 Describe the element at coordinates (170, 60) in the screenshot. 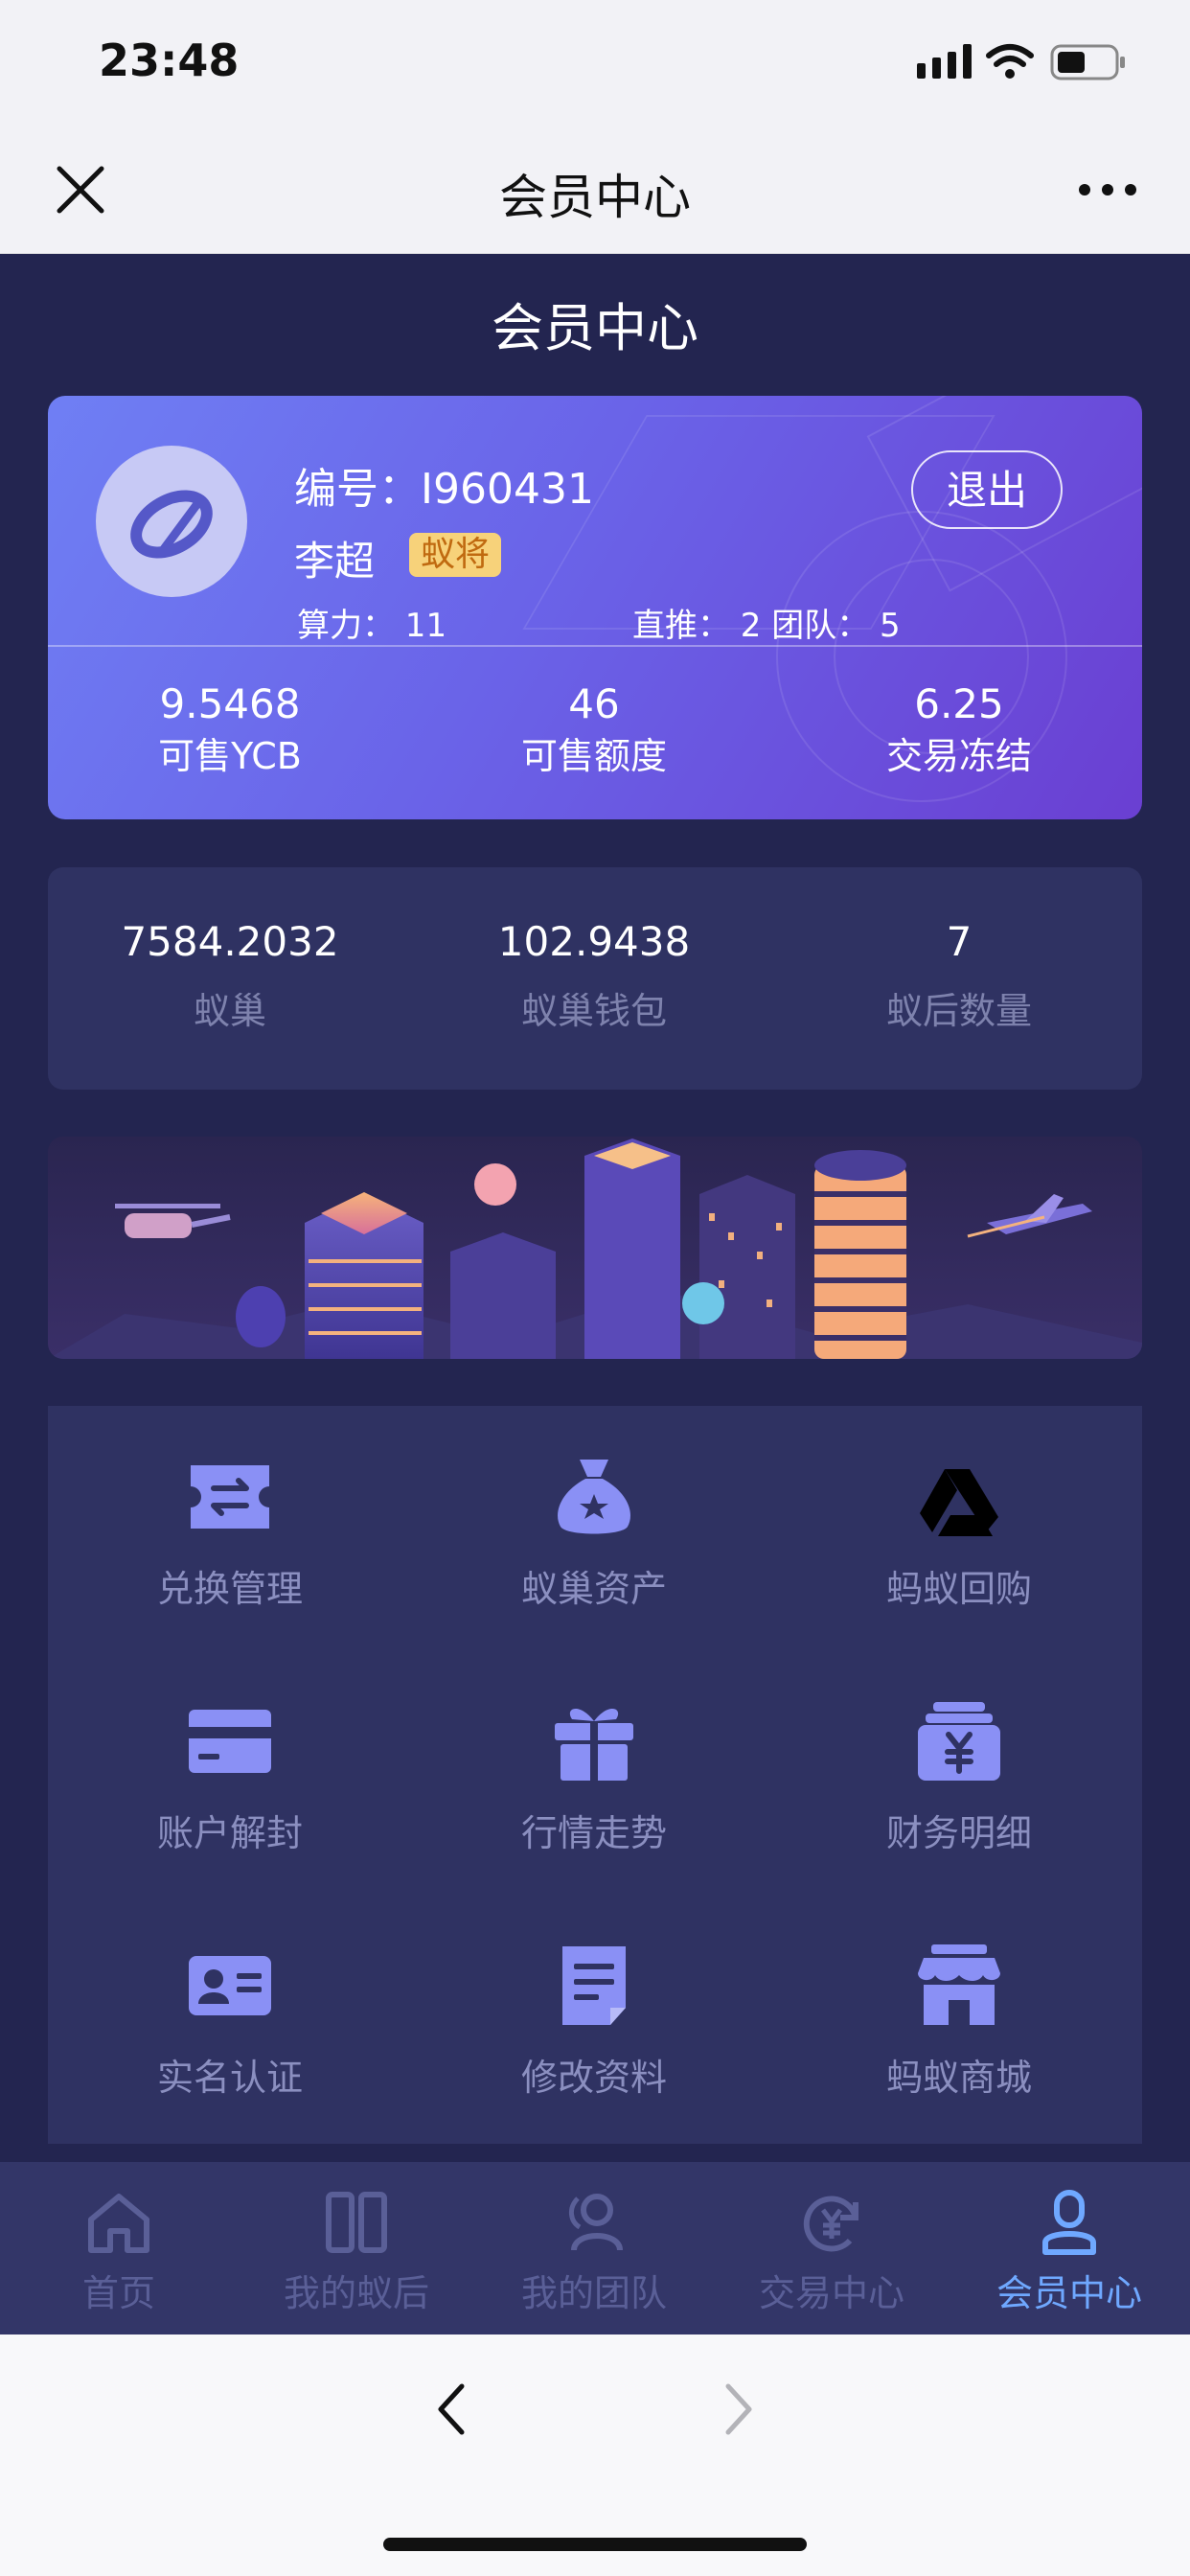

I see `status-time: 23:48` at that location.